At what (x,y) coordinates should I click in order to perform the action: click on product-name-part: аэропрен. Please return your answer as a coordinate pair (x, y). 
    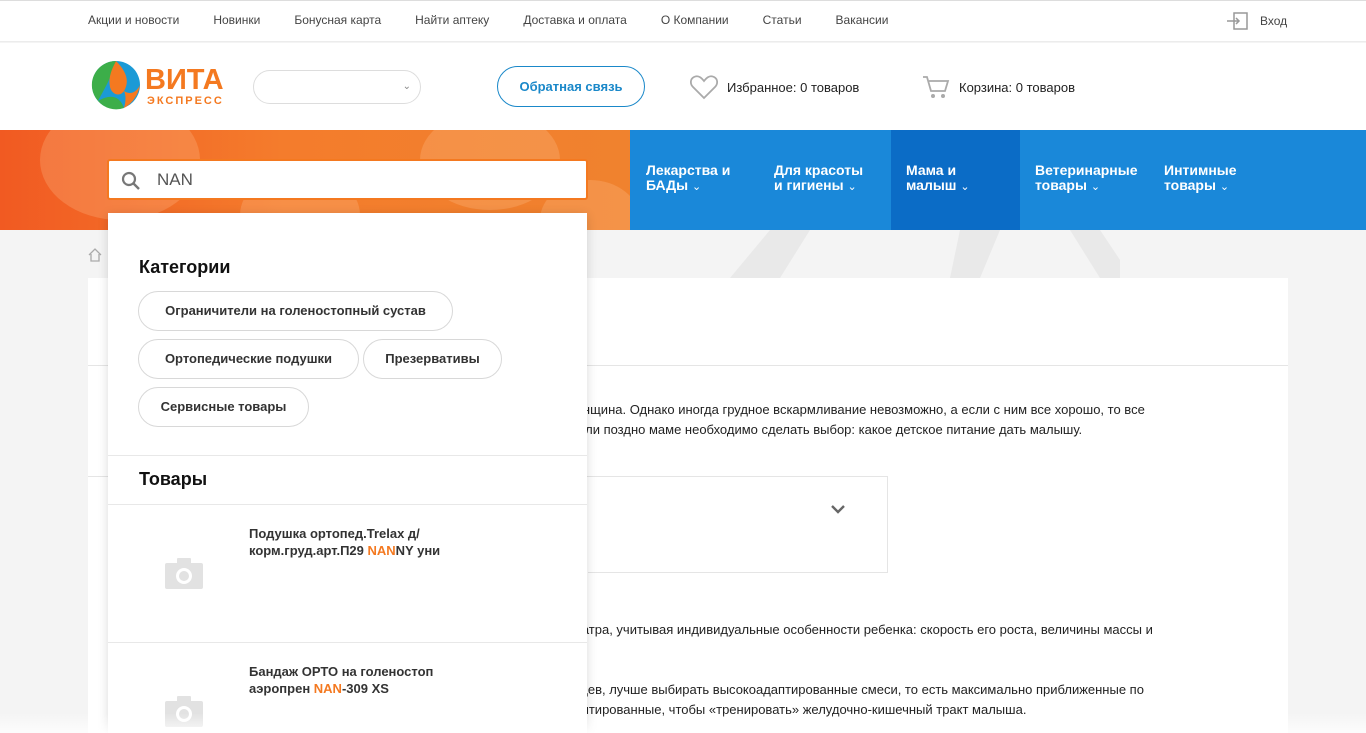
    Looking at the image, I should click on (281, 688).